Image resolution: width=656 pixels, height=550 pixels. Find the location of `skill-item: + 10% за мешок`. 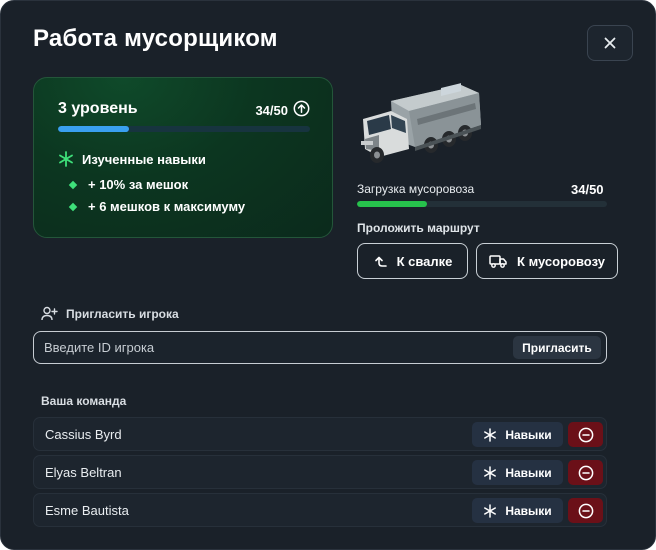

skill-item: + 10% за мешок is located at coordinates (128, 184).